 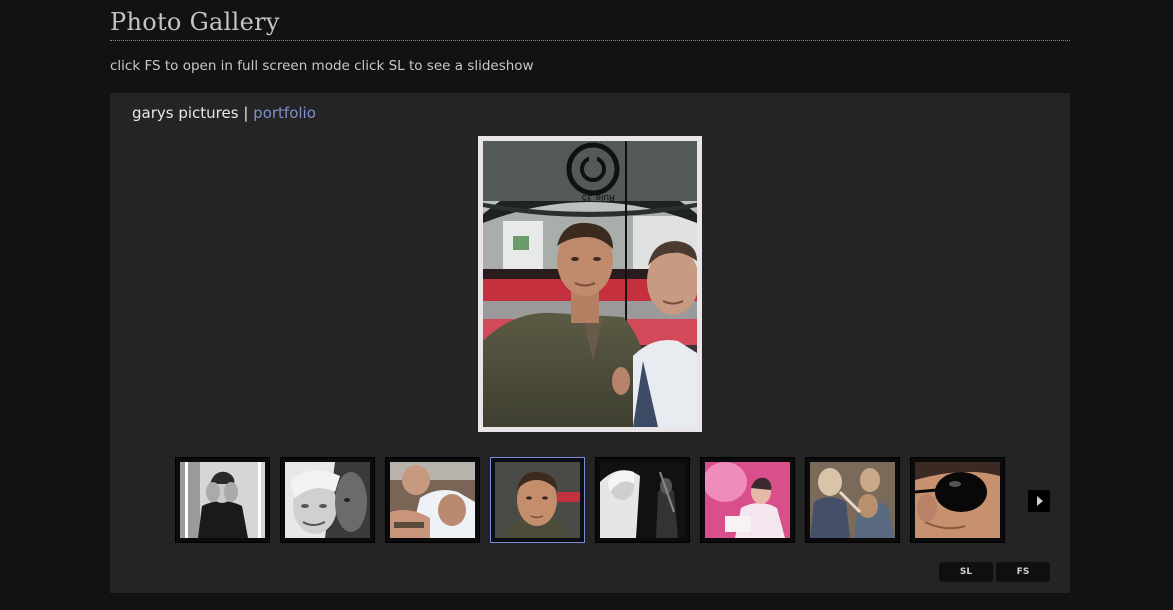 What do you see at coordinates (185, 113) in the screenshot?
I see `album-name: garys pictures` at bounding box center [185, 113].